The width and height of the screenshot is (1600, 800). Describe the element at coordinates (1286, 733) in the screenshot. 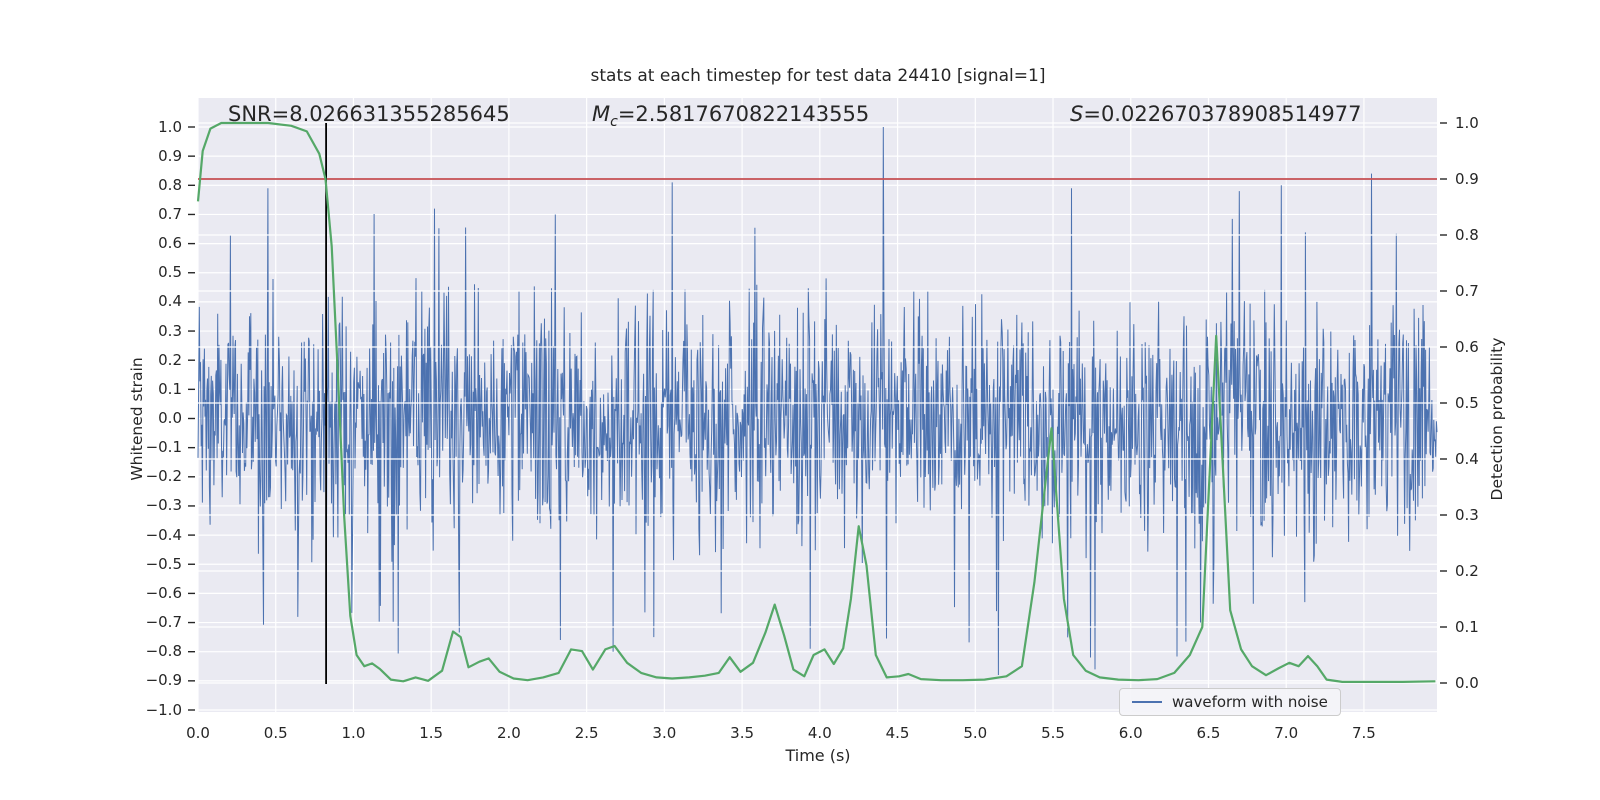

I see `x-tick-label: 7.0` at that location.